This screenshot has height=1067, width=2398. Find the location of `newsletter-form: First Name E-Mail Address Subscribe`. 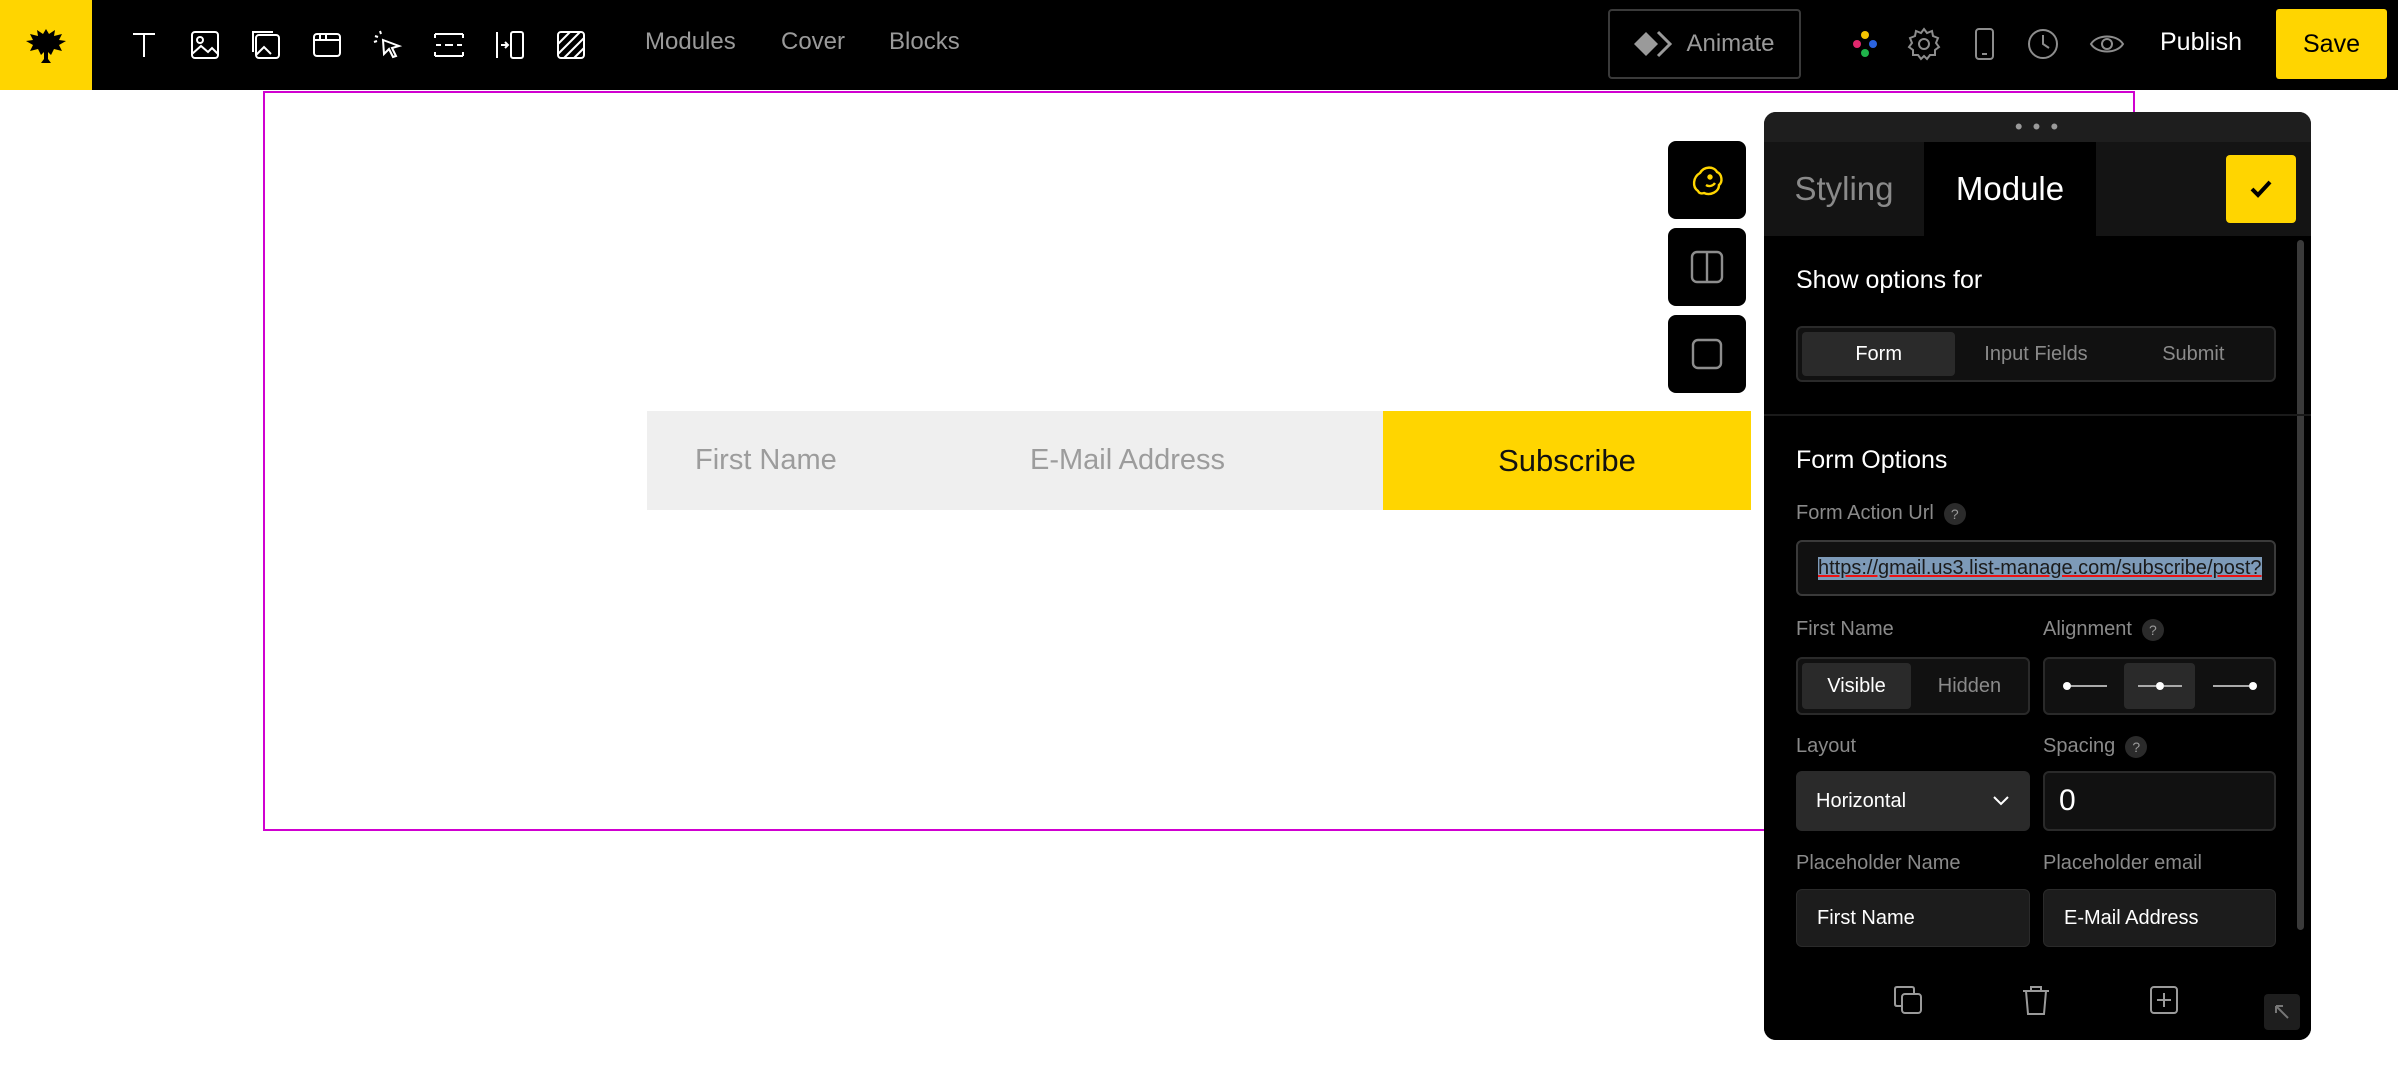

newsletter-form: First Name E-Mail Address Subscribe is located at coordinates (1199, 460).